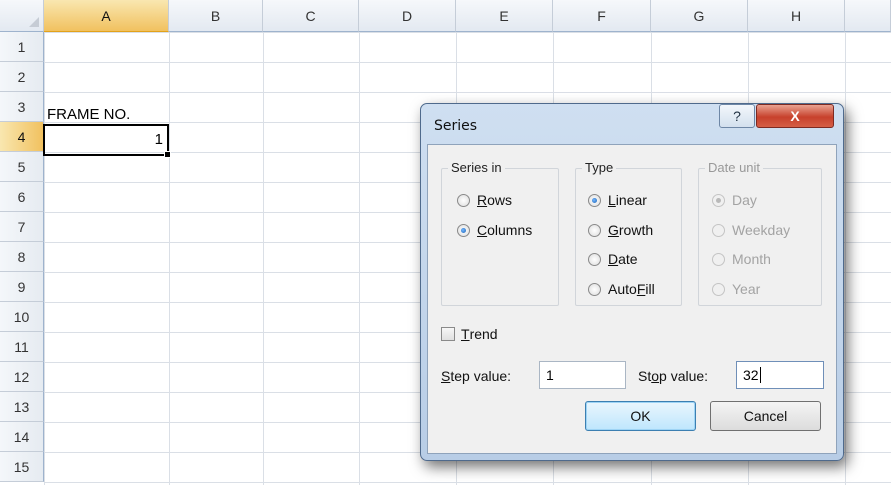  What do you see at coordinates (765, 416) in the screenshot?
I see `cancel-button: Cancel` at bounding box center [765, 416].